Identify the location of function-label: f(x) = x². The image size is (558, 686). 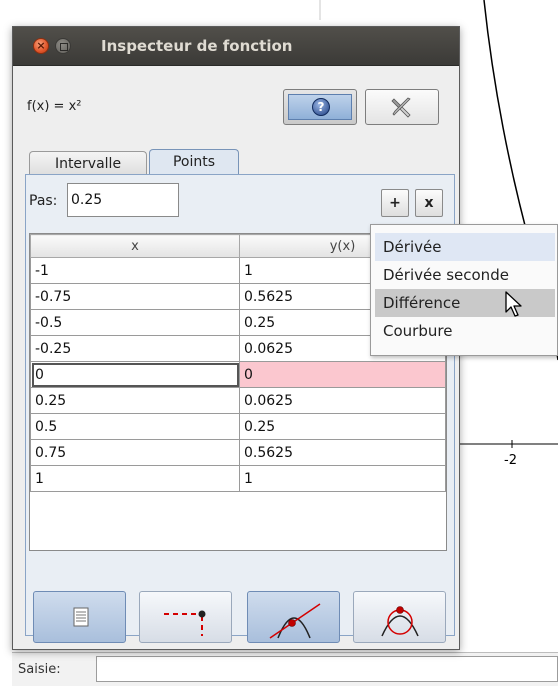
(54, 106).